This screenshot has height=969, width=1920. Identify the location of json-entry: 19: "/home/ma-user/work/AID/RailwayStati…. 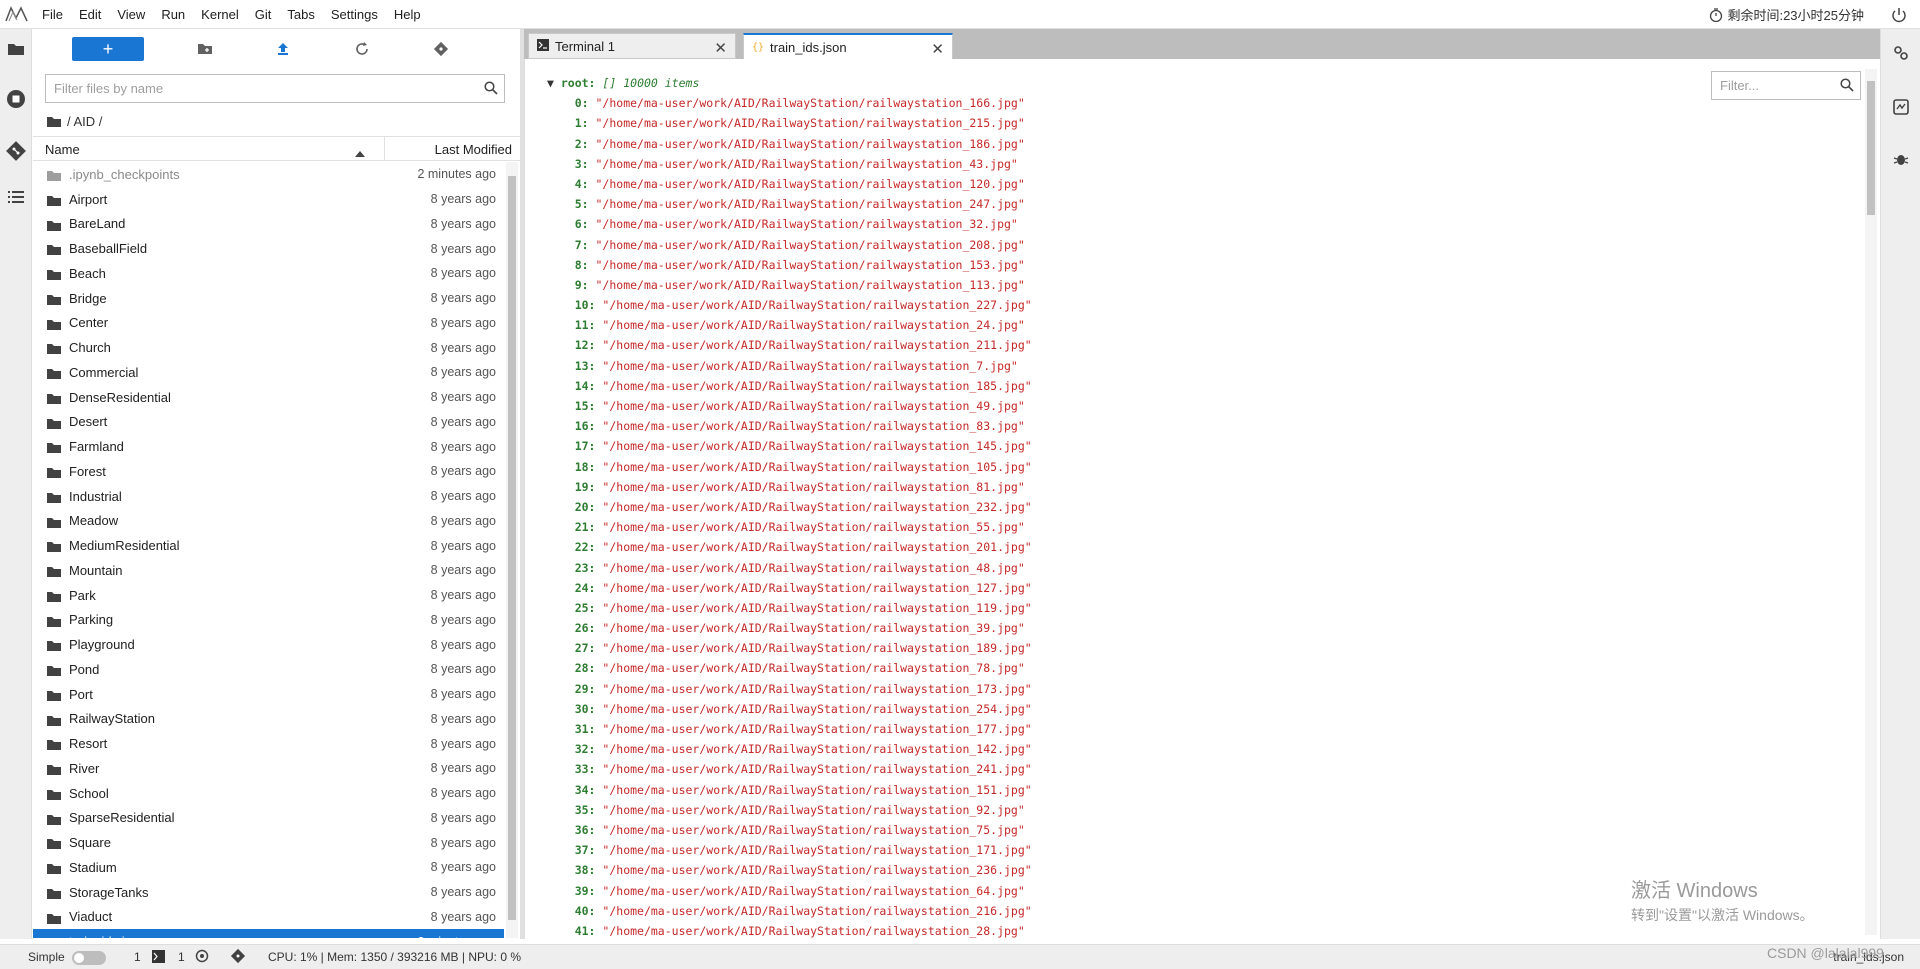
(789, 487).